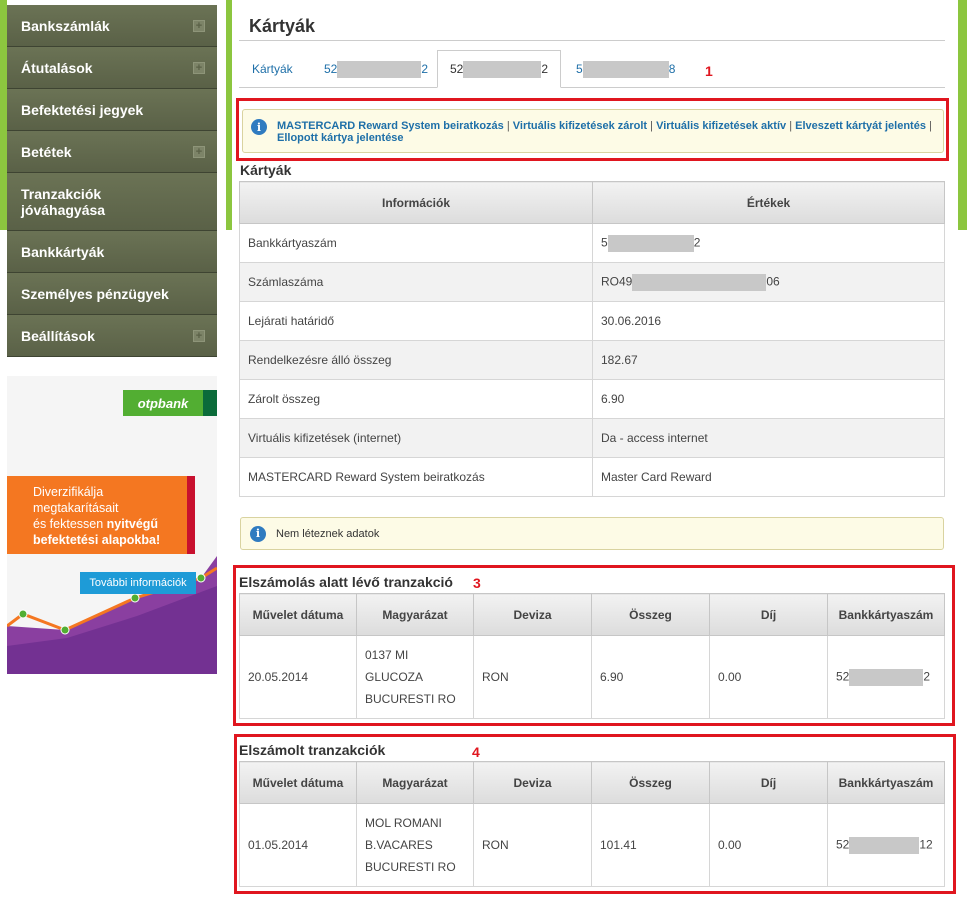 The width and height of the screenshot is (967, 901). I want to click on section-title-cards: Kártyák, so click(266, 170).